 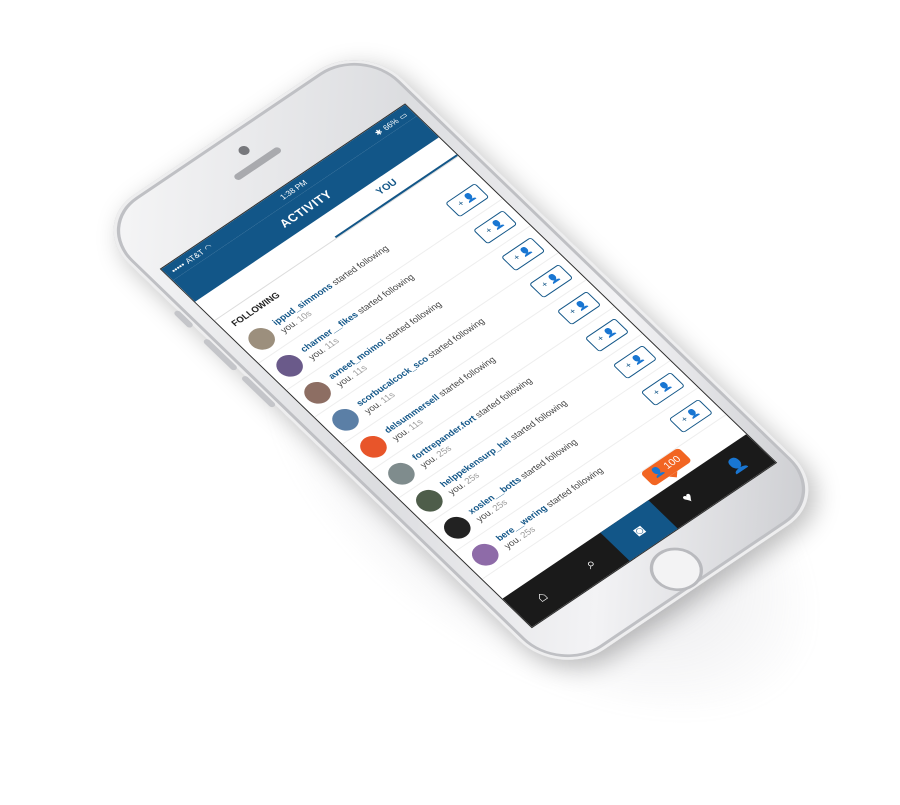 What do you see at coordinates (639, 531) in the screenshot?
I see `camera-icon: ◙` at bounding box center [639, 531].